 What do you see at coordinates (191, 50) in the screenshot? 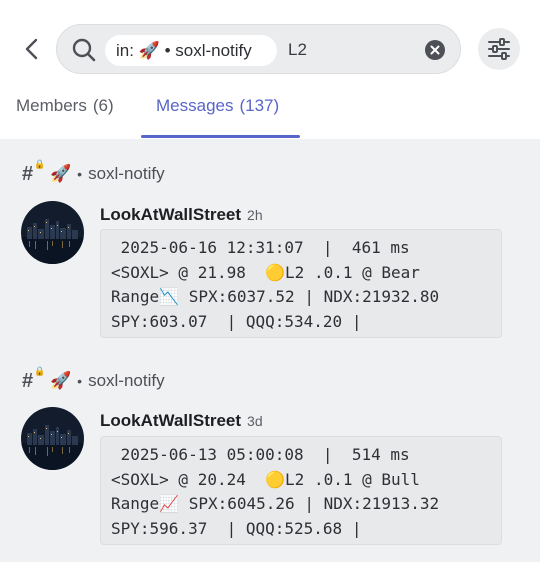
I see `search-scope-chip: in: 🚀 • soxl-notify` at bounding box center [191, 50].